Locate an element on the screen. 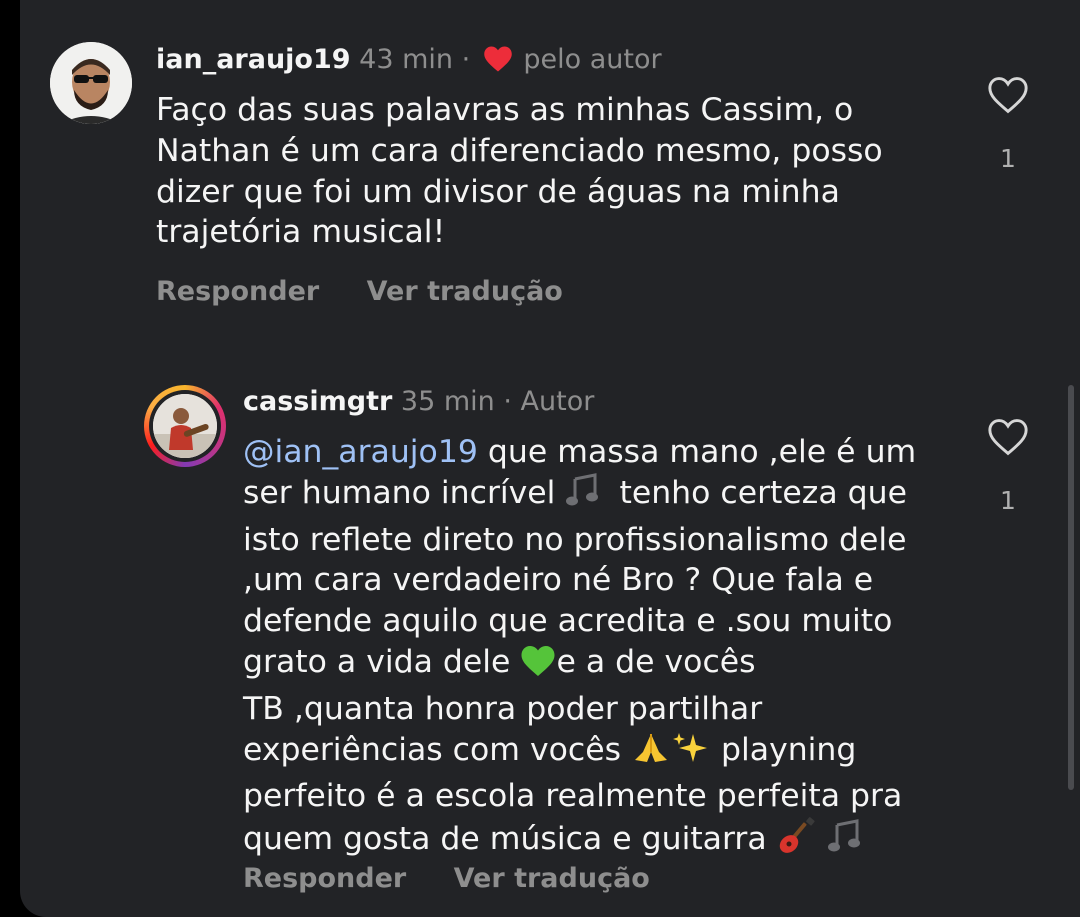 The height and width of the screenshot is (917, 1080). folded-hands-emoji is located at coordinates (651, 753).